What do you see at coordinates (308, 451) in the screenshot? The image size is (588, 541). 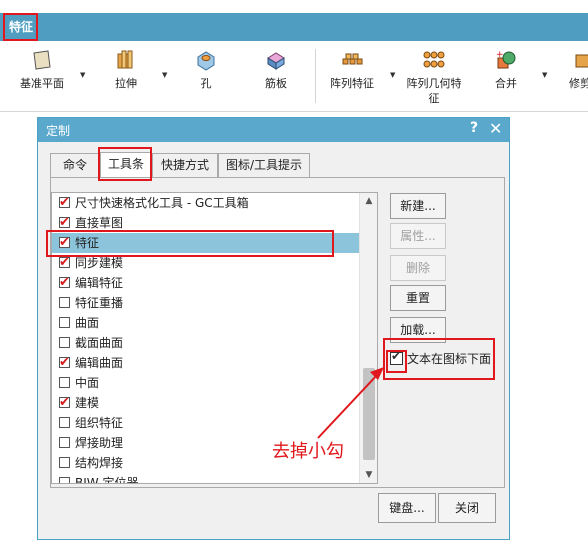 I see `annotation-text: 去掉小勾` at bounding box center [308, 451].